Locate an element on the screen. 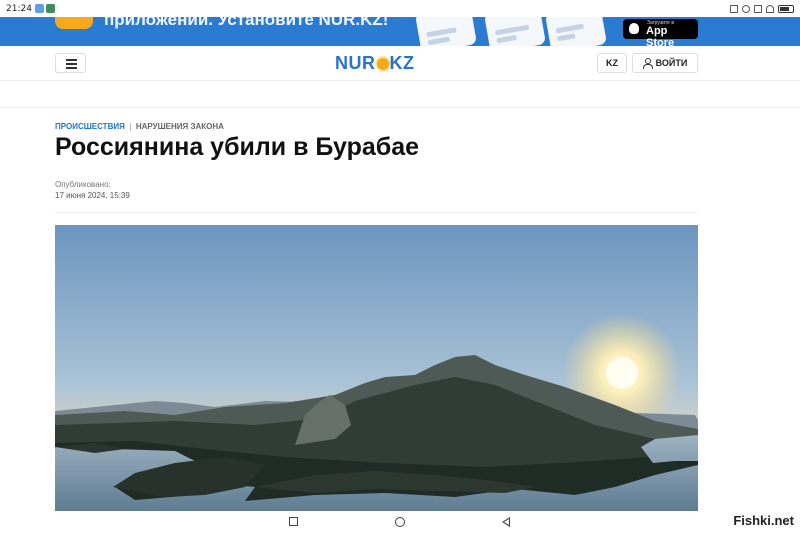 The image size is (800, 533). sun-logo-icon is located at coordinates (382, 63).